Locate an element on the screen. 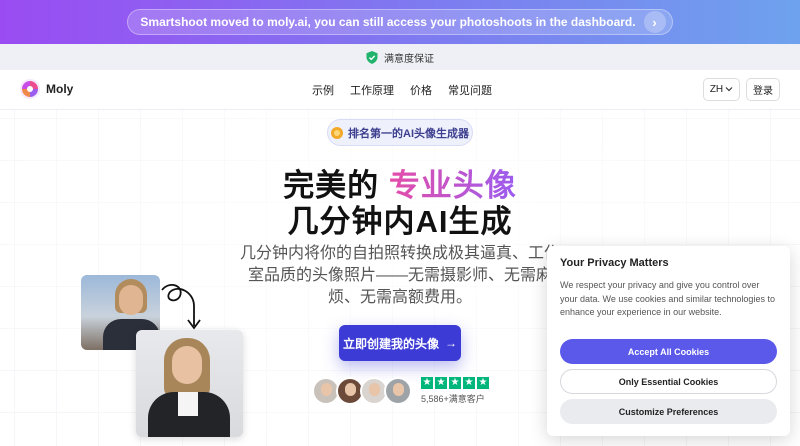 The width and height of the screenshot is (800, 446). trustpilot-rating: ★ ★ ★ ★ ★ 5,586+满意客户 is located at coordinates (455, 391).